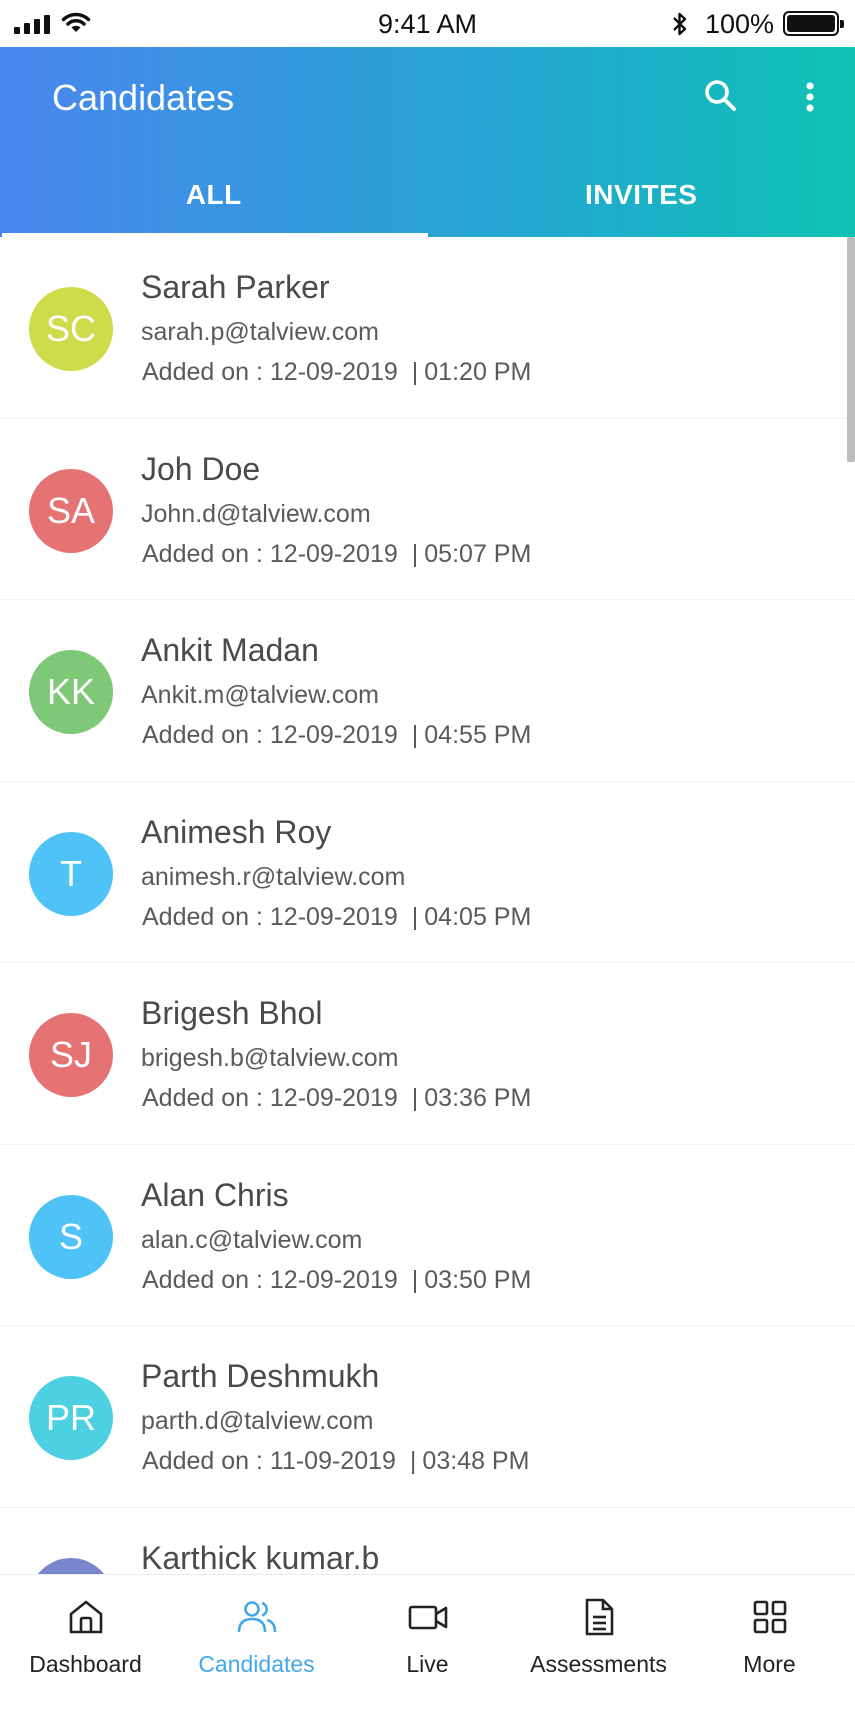  What do you see at coordinates (478, 372) in the screenshot?
I see `added-time: 01:20 PM` at bounding box center [478, 372].